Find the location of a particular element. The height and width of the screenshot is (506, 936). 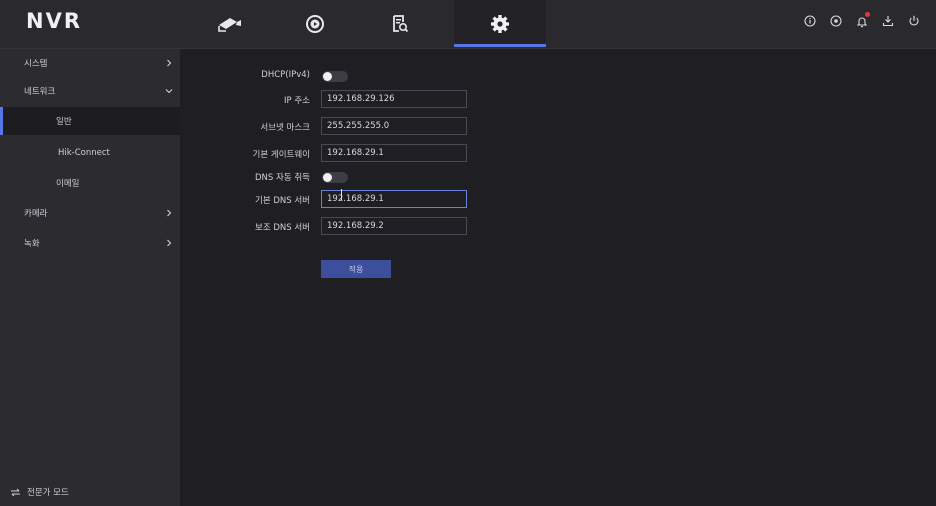

sidebar-item-network: 네트워크 is located at coordinates (90, 91).